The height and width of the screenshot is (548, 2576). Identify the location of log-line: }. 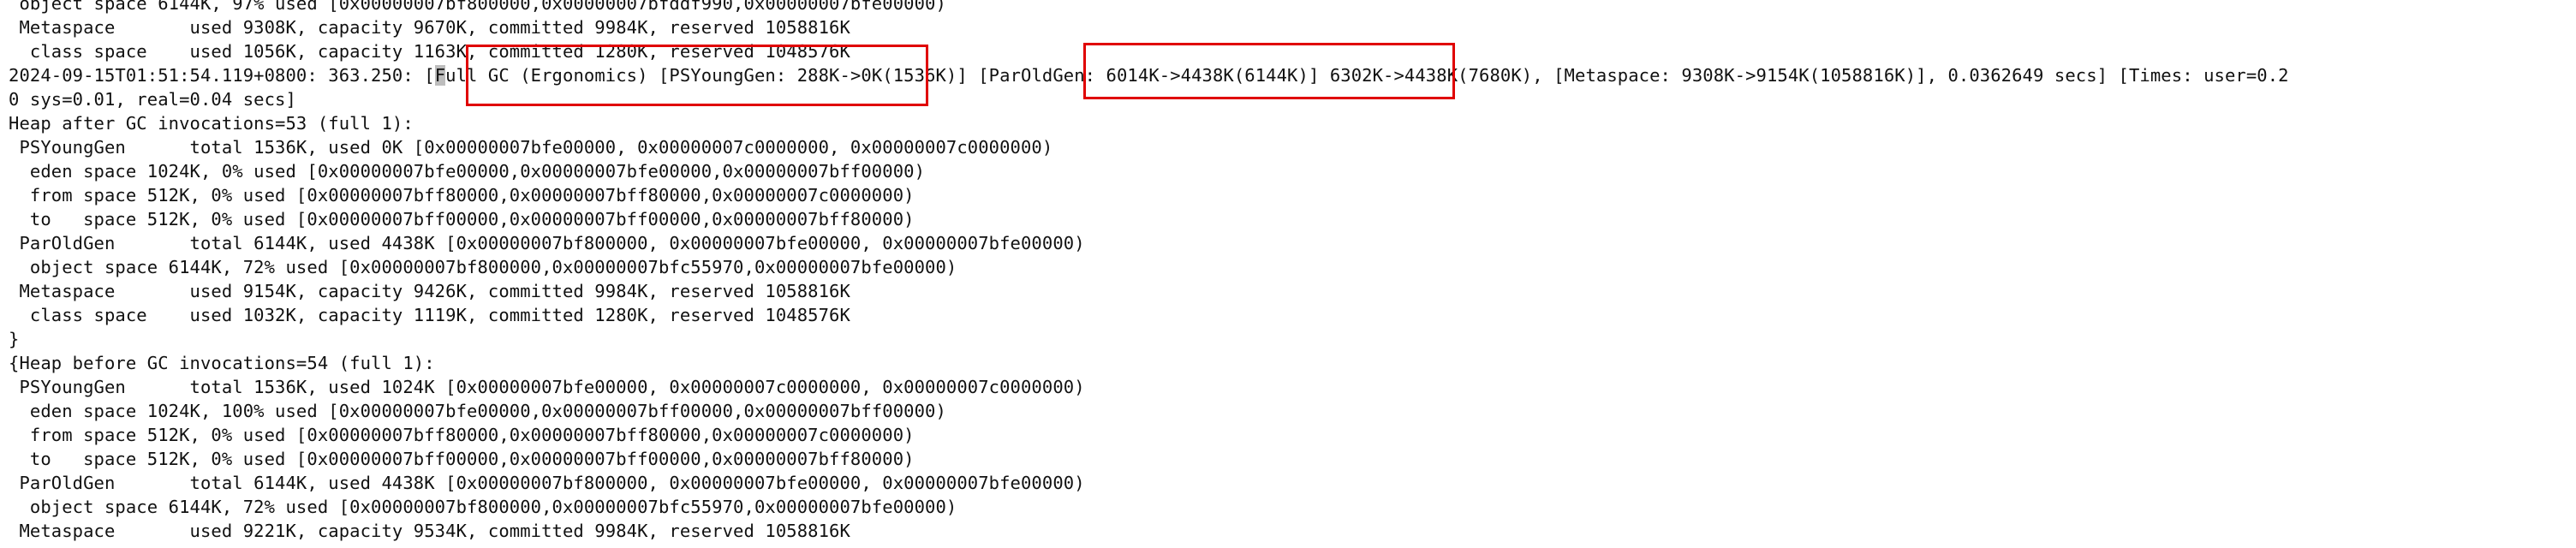
(14, 339).